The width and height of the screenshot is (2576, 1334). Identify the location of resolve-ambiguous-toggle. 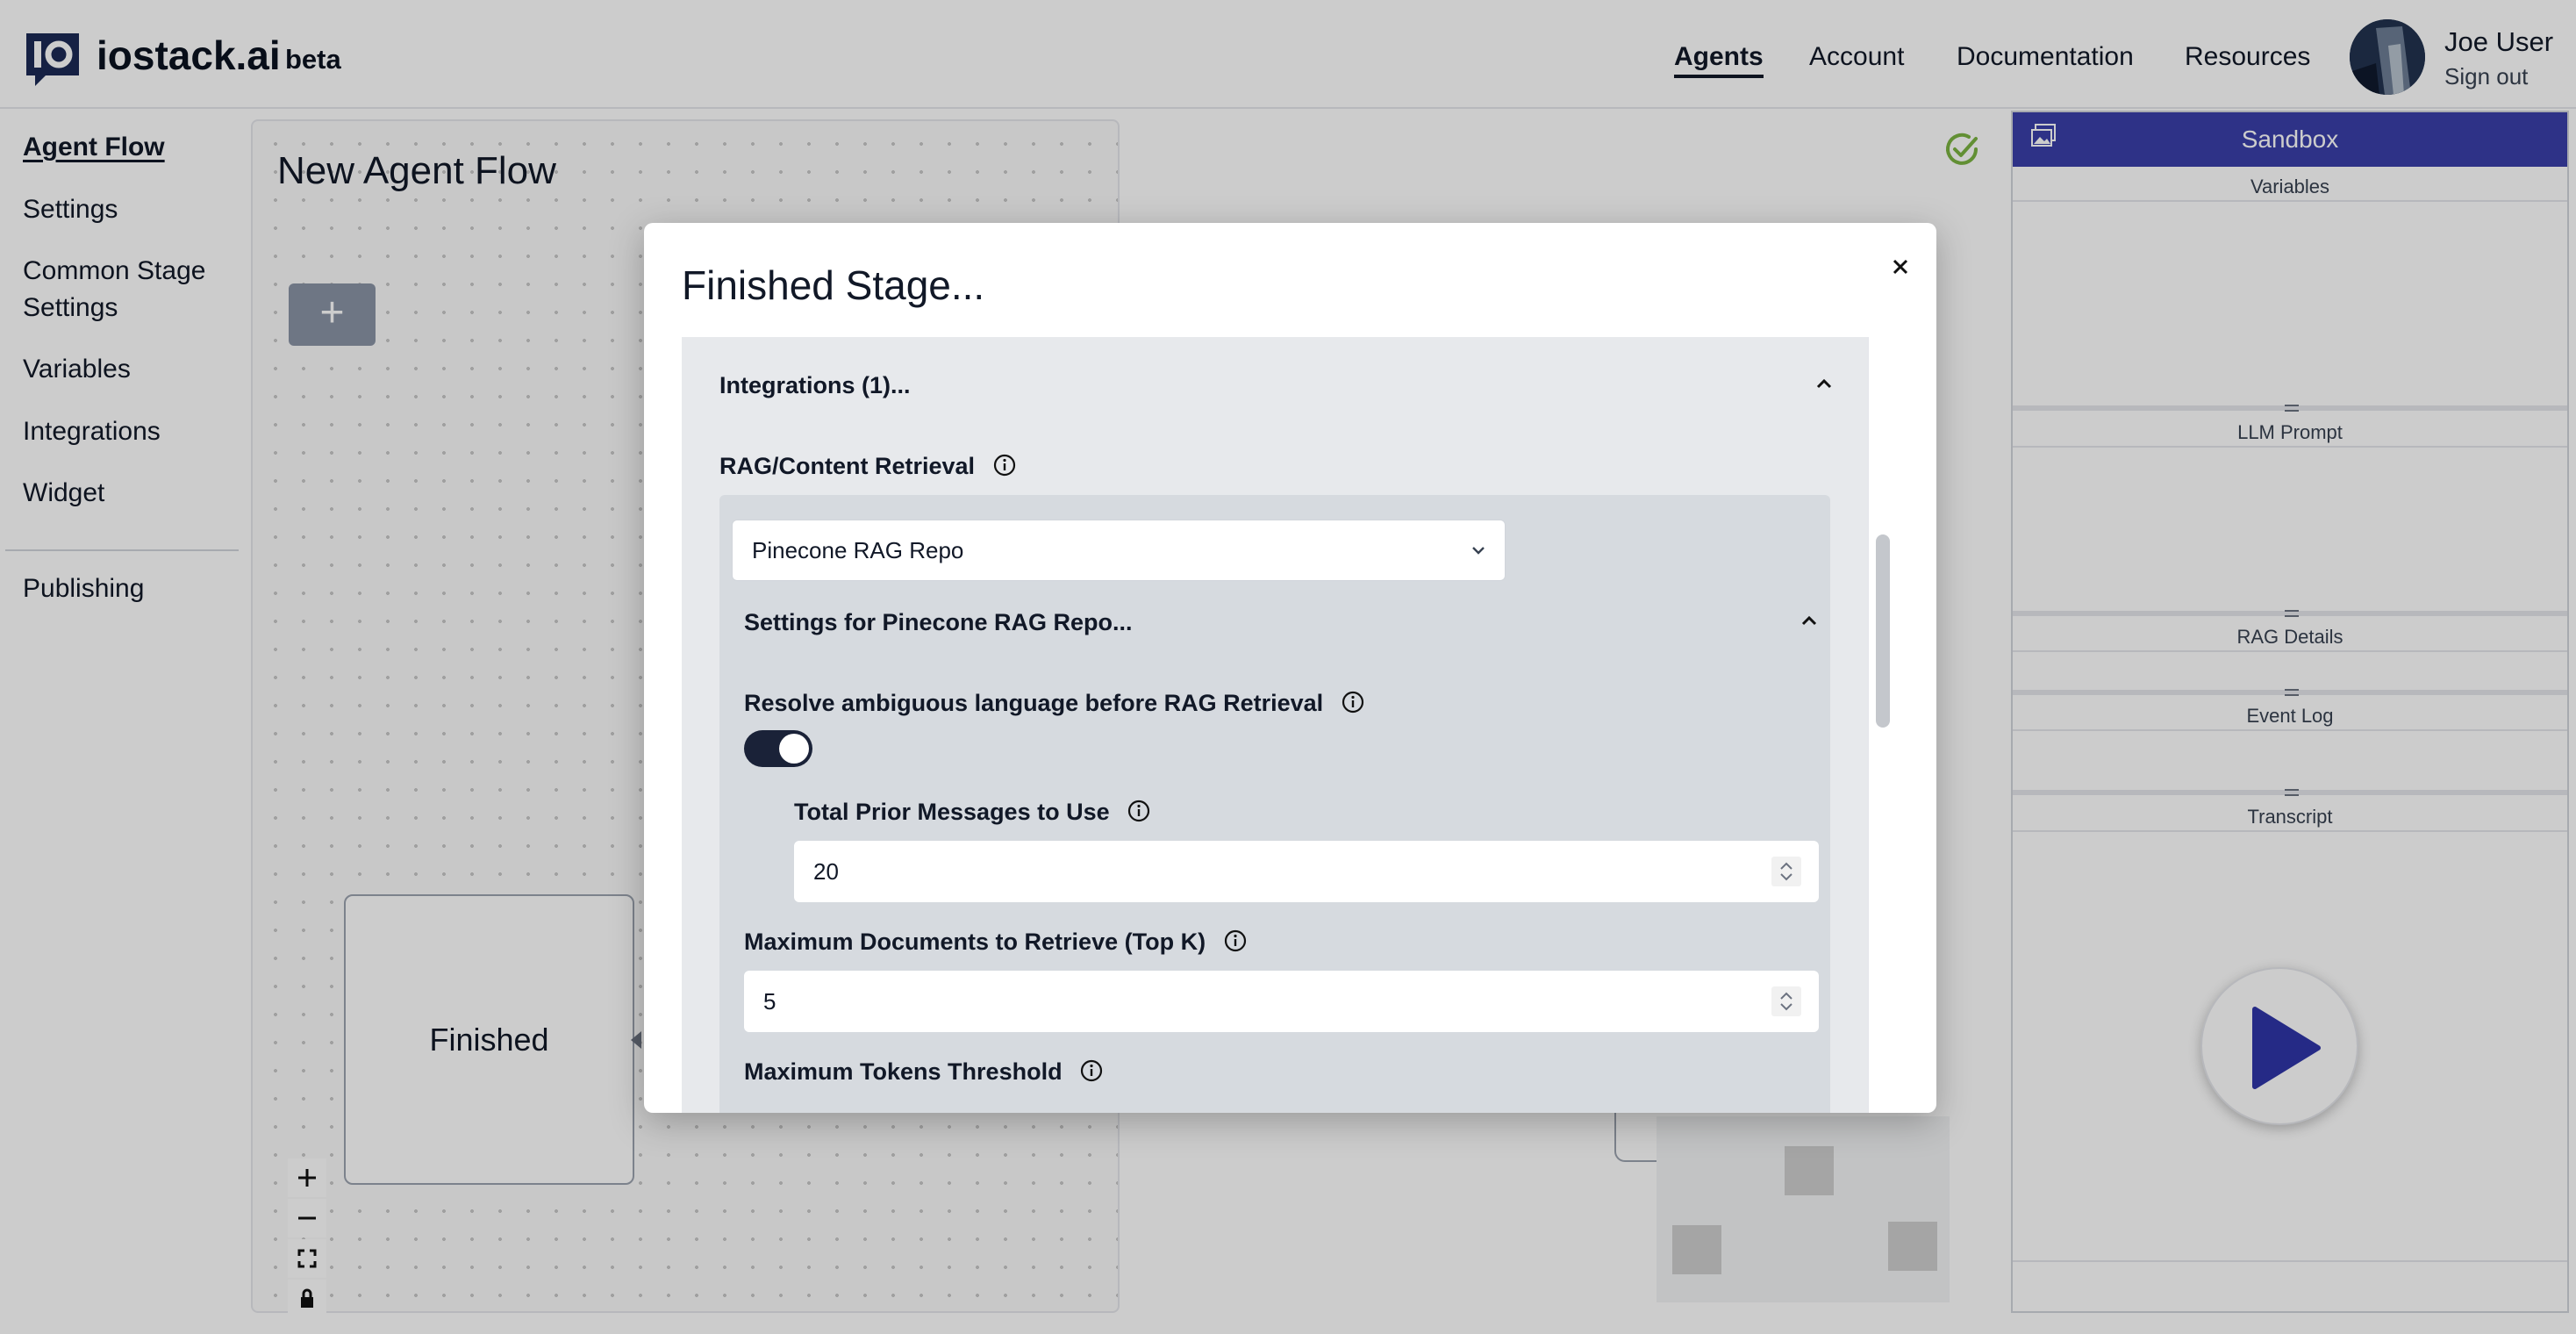
(778, 748).